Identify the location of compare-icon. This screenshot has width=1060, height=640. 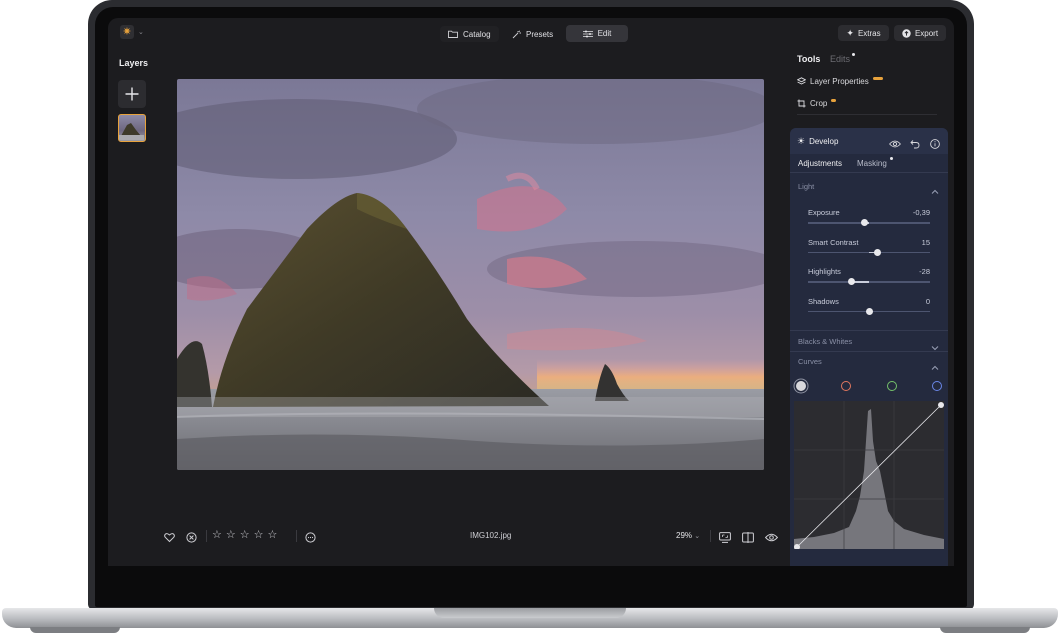
(748, 536).